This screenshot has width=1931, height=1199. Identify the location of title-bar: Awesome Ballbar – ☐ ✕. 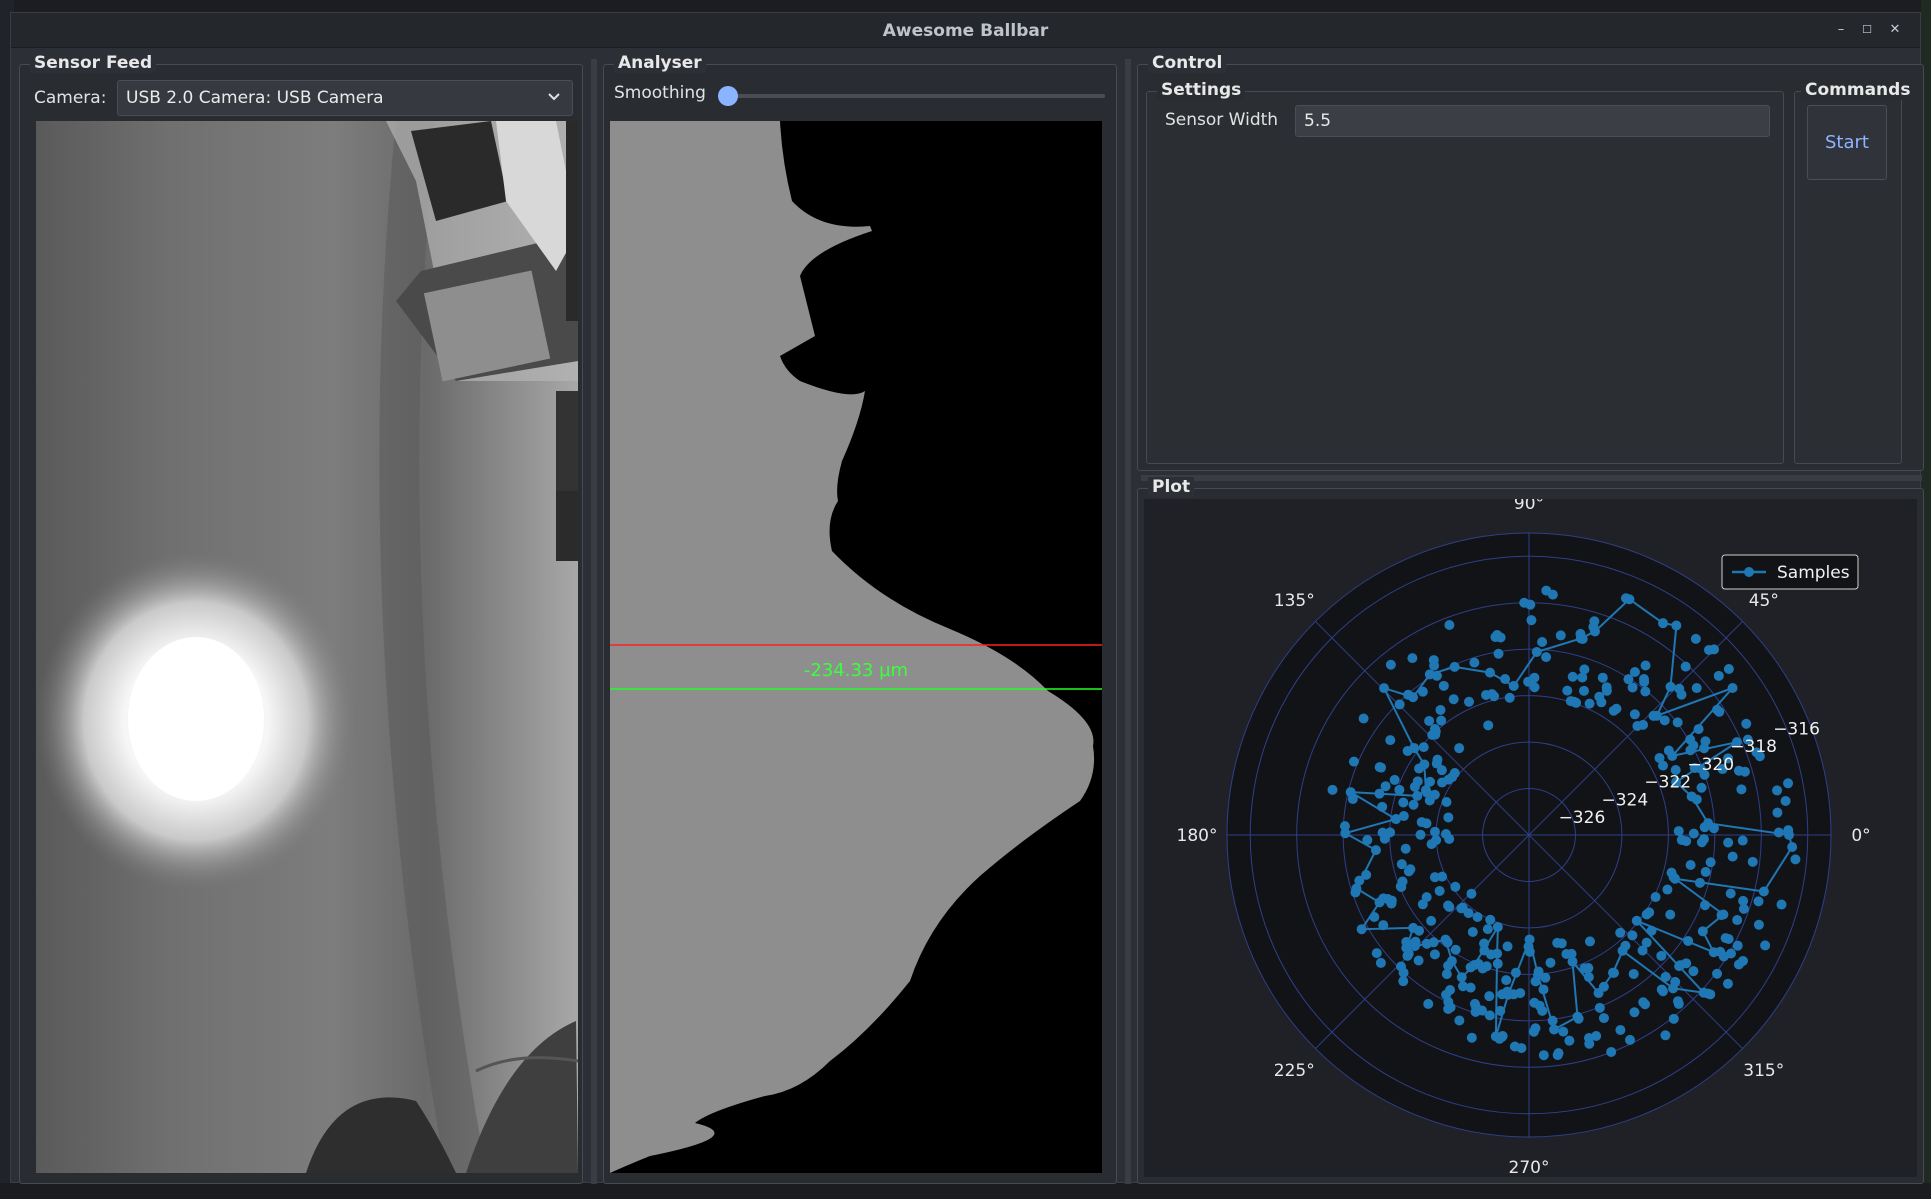
(965, 30).